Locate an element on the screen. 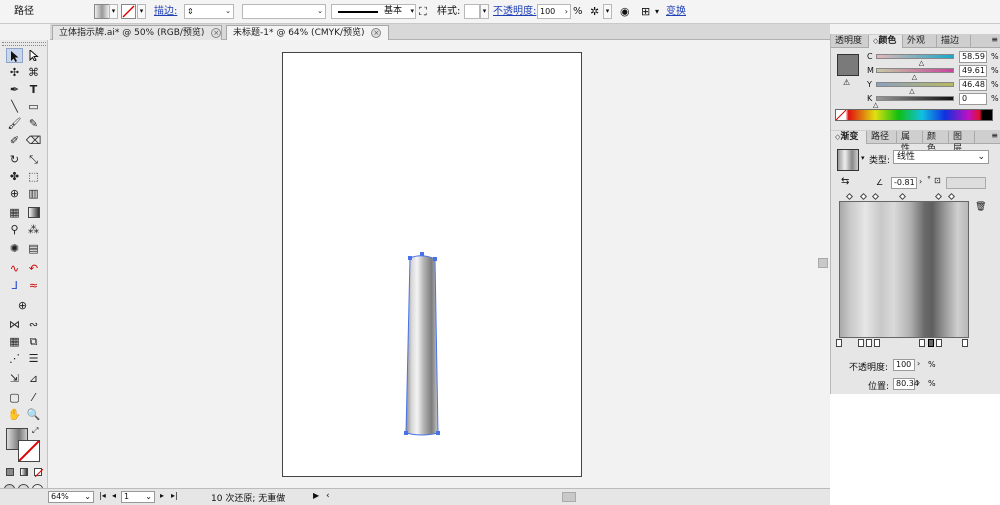  free-transform-tool-icon: ⬚ is located at coordinates (33, 176).